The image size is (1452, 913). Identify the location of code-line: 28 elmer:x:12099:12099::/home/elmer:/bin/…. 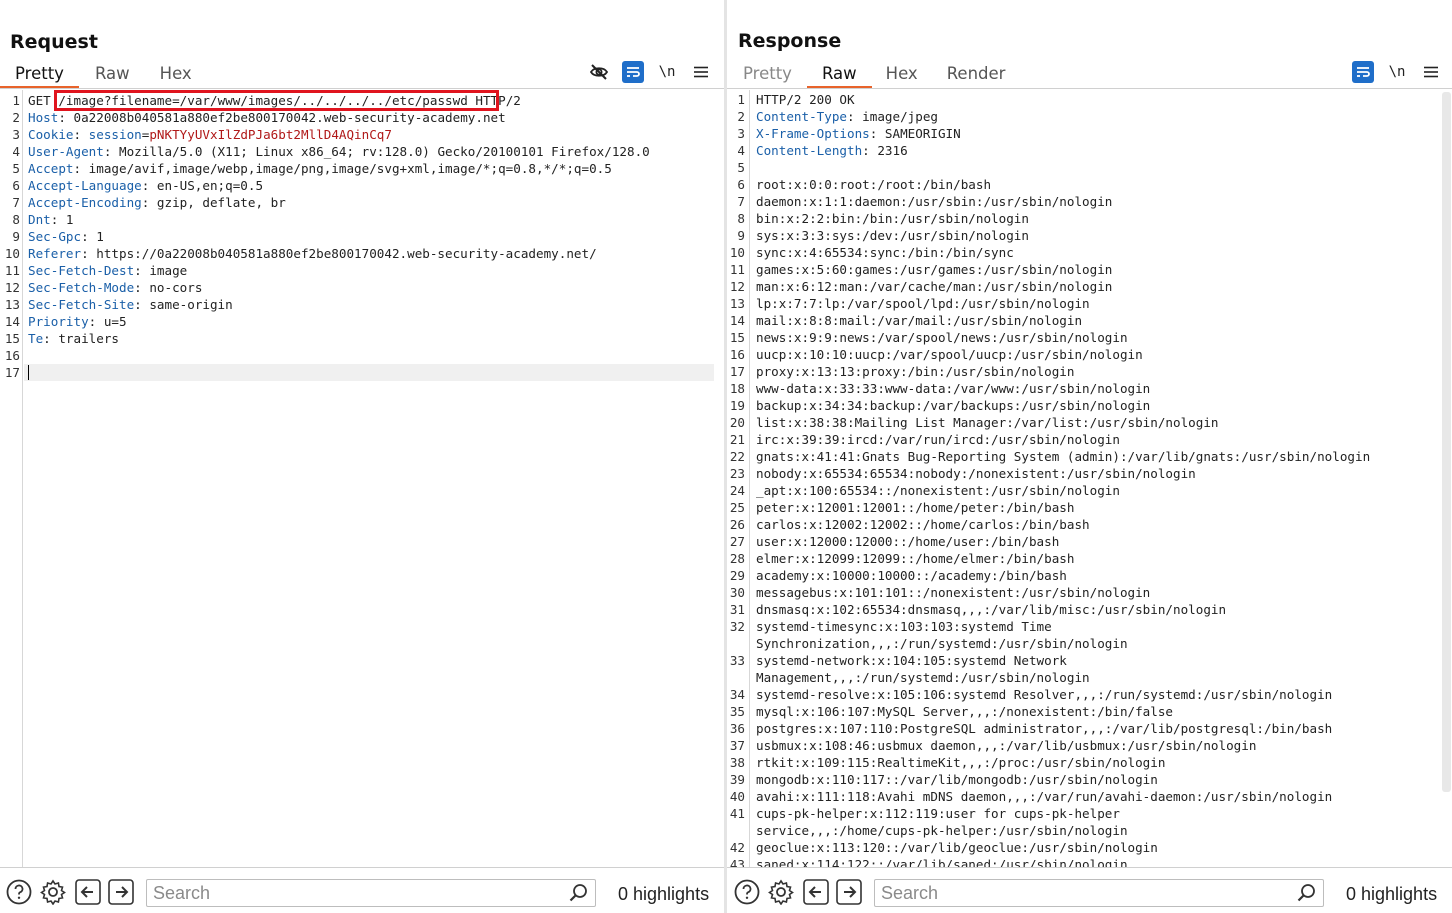
(1082, 558).